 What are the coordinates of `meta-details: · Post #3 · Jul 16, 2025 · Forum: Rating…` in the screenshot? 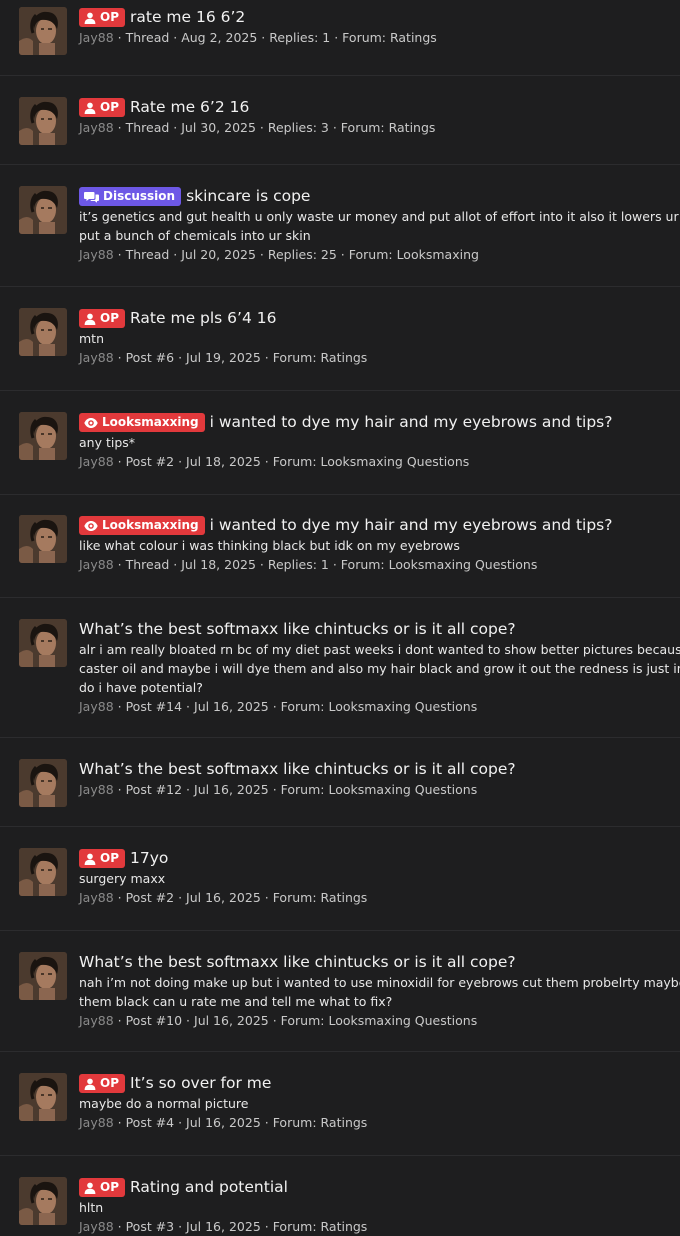 It's located at (240, 1226).